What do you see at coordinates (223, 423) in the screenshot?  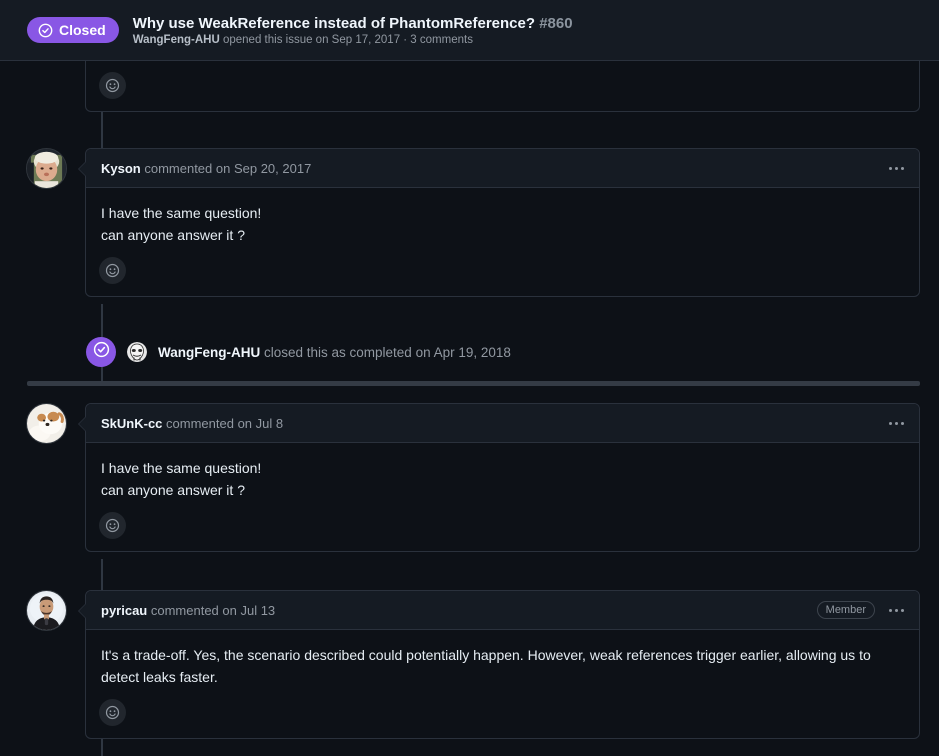 I see `comment-timestamp: commented on Jul 8` at bounding box center [223, 423].